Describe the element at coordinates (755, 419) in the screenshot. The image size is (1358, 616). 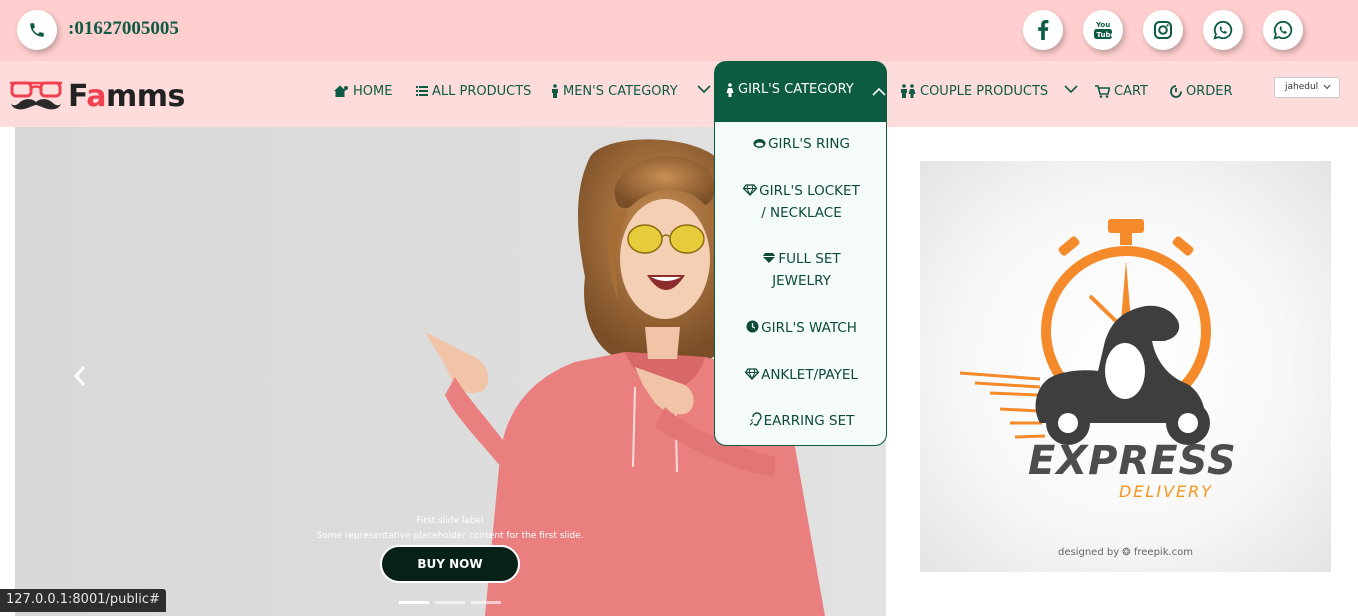
I see `ear-icon` at that location.